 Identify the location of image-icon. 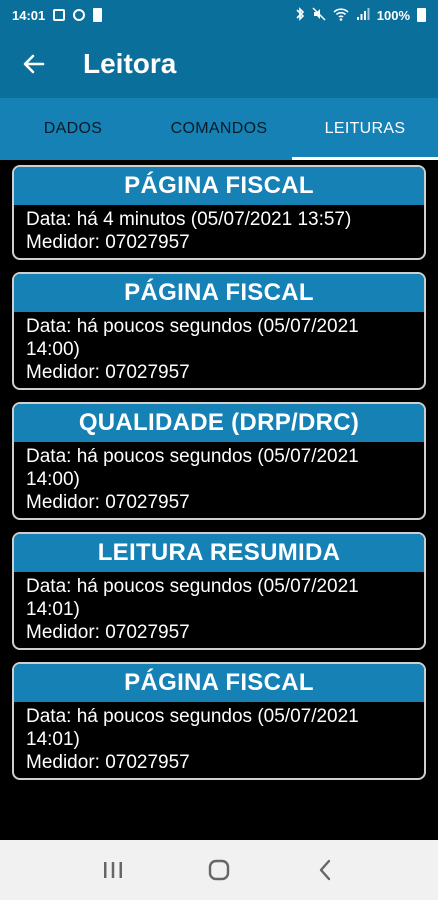
(59, 15).